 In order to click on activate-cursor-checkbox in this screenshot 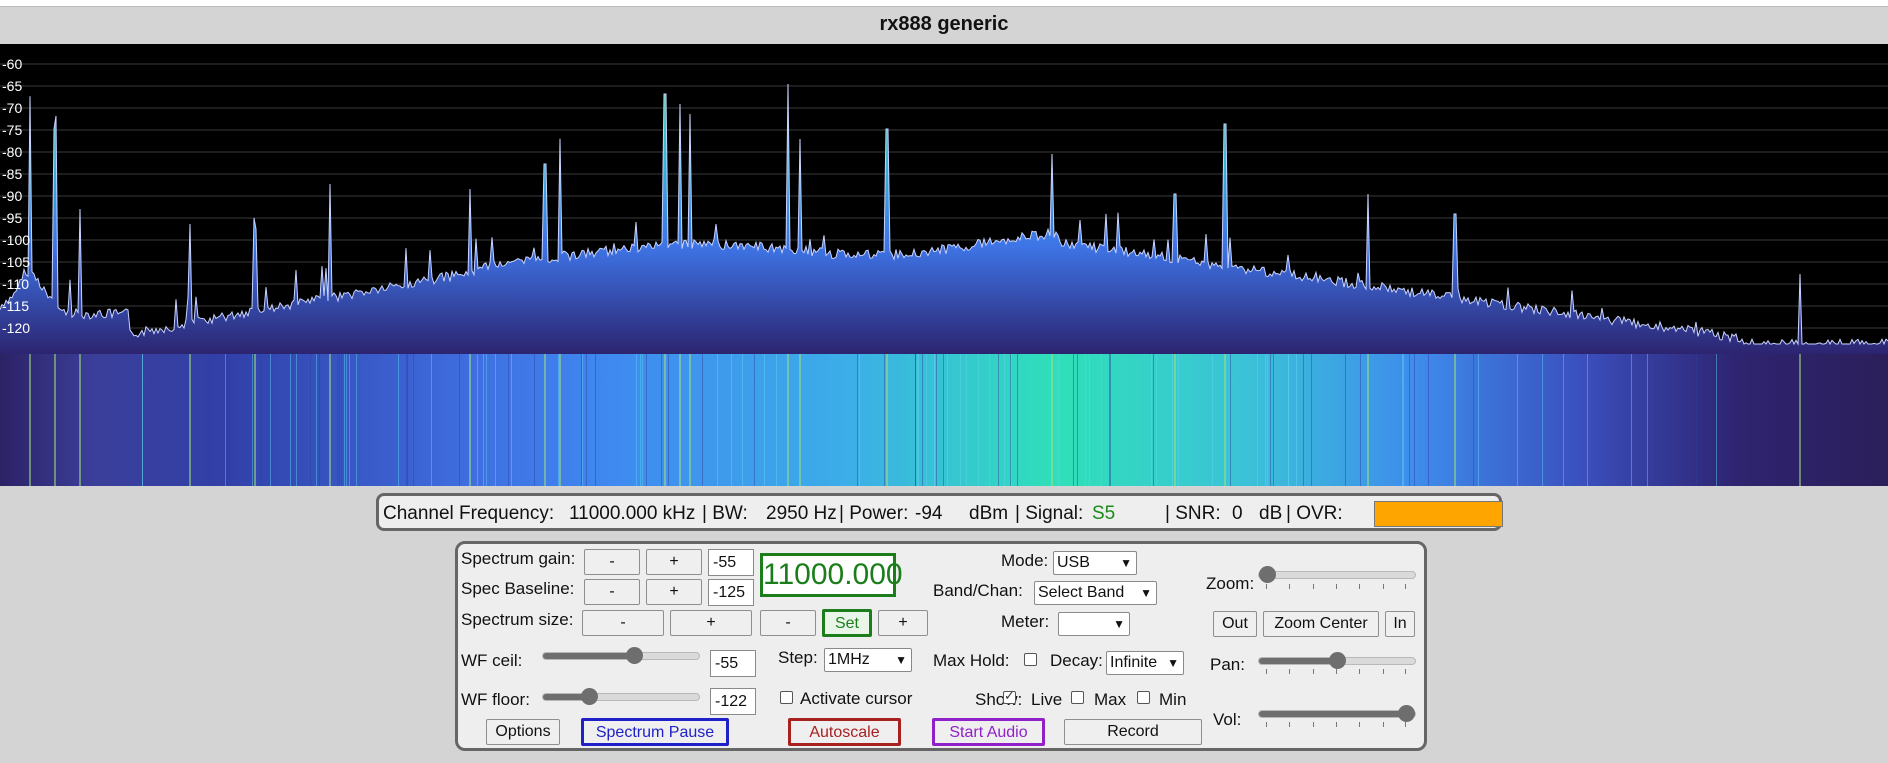, I will do `click(786, 697)`.